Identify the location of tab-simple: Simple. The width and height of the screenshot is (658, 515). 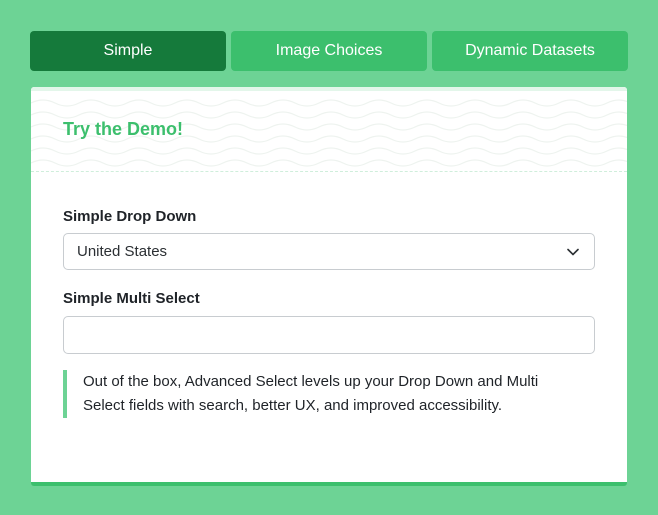
(128, 51).